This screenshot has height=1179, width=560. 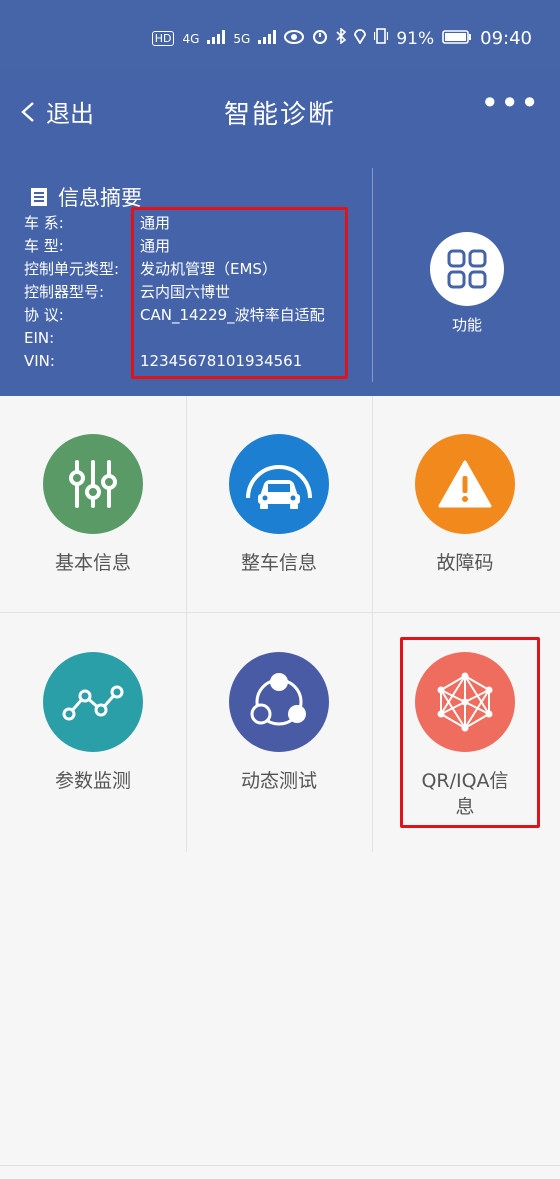 What do you see at coordinates (239, 293) in the screenshot?
I see `highlight-box-info` at bounding box center [239, 293].